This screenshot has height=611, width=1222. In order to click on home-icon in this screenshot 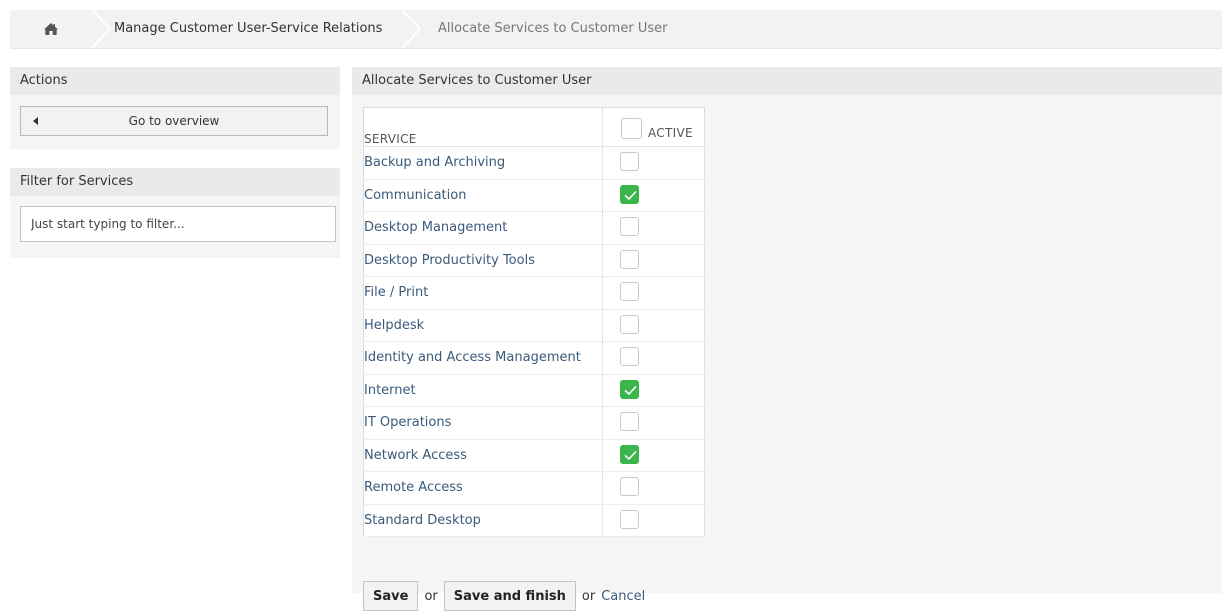, I will do `click(51, 29)`.